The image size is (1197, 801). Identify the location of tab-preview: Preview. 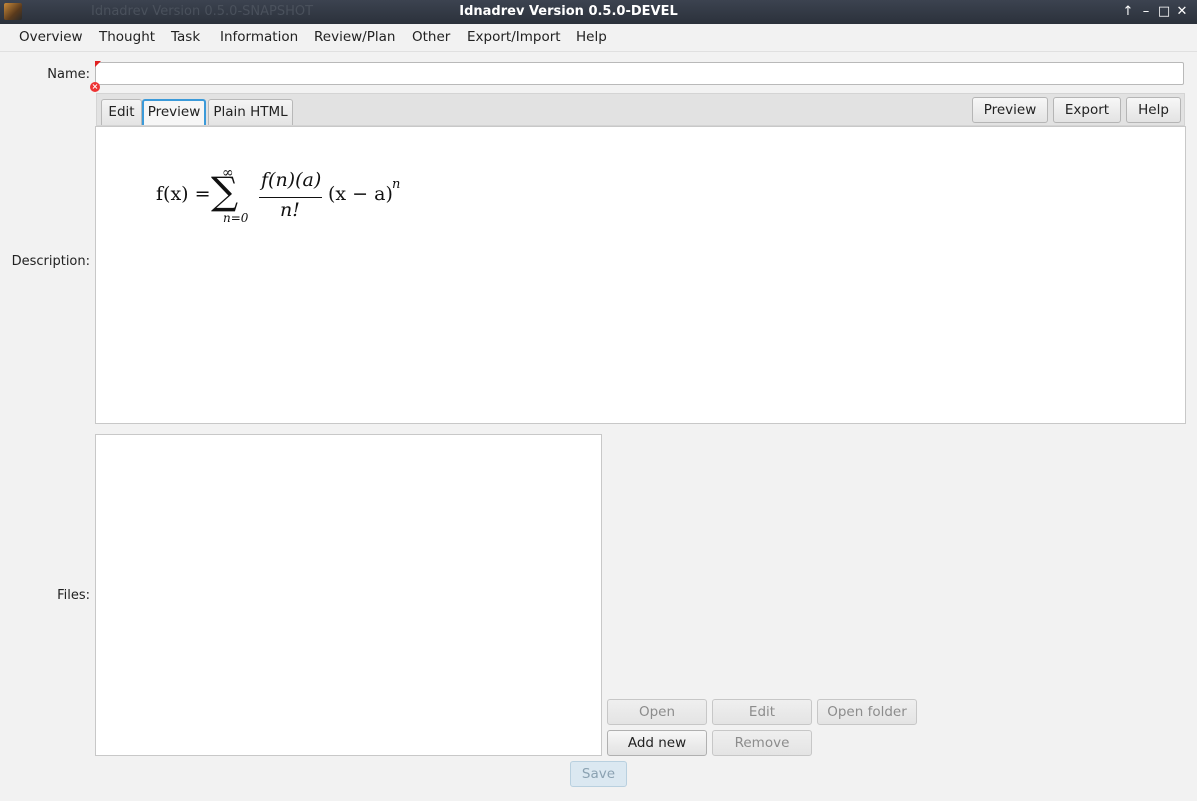
(174, 112).